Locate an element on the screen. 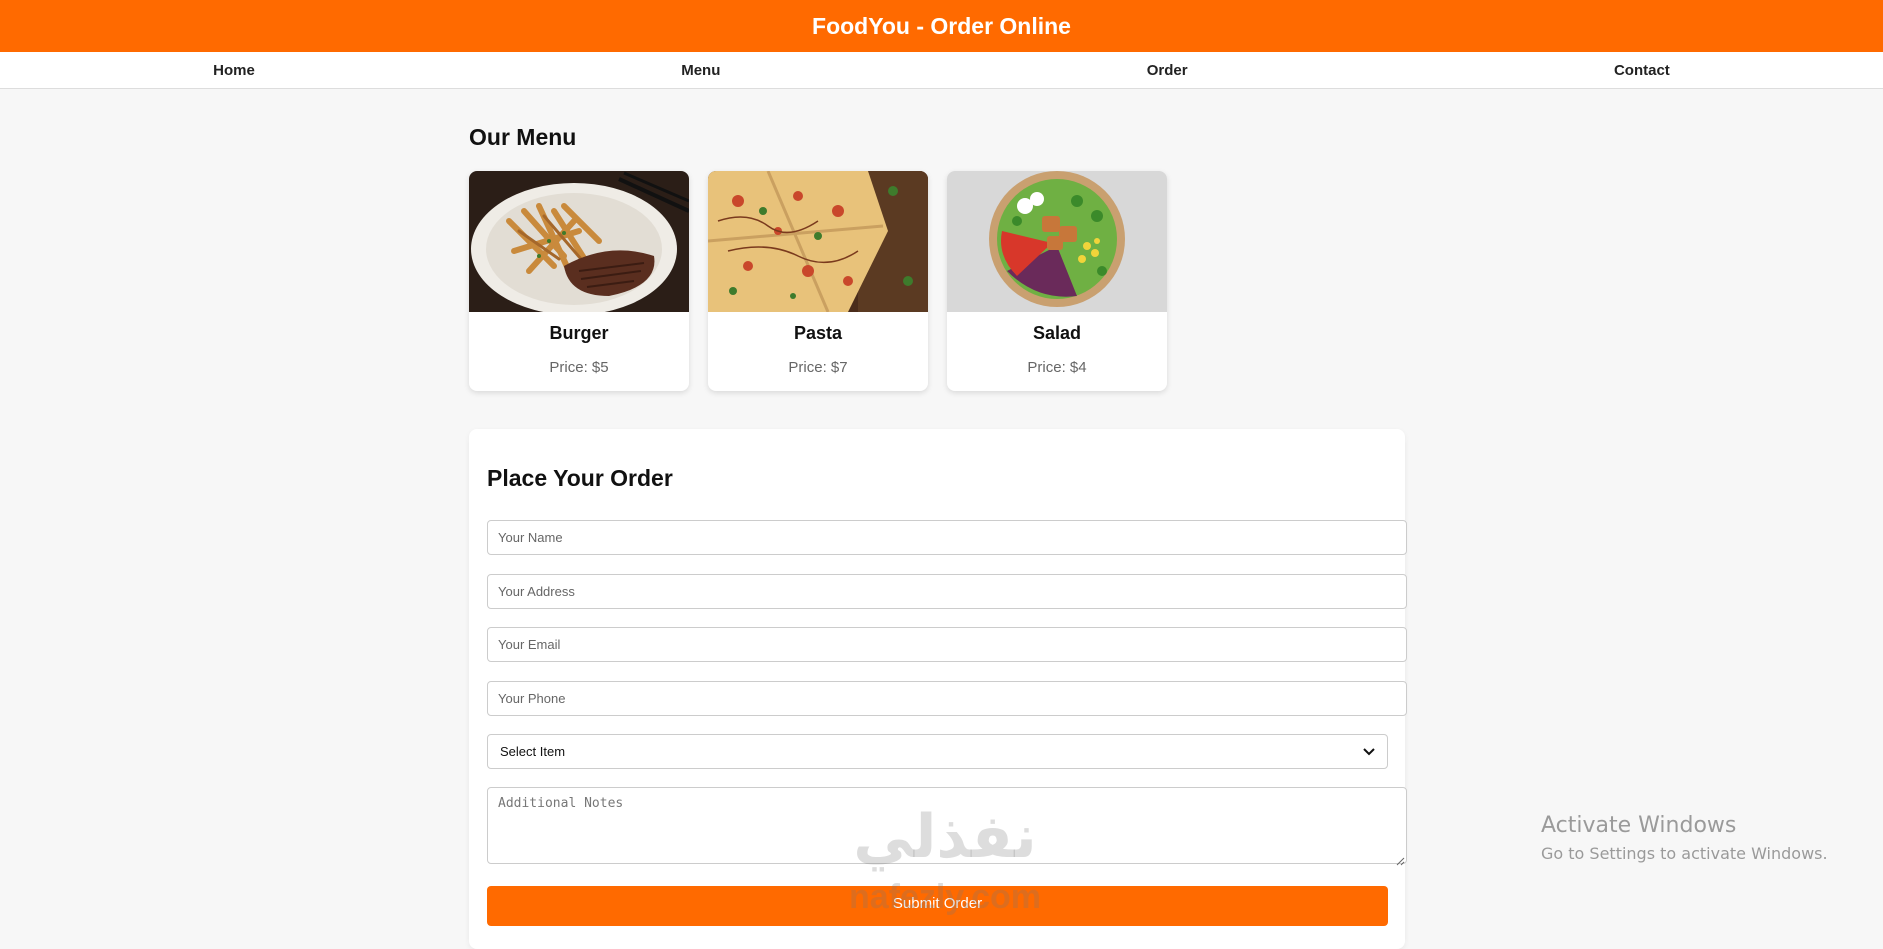 The height and width of the screenshot is (949, 1883). menu-item-price: Price: $4 is located at coordinates (1057, 367).